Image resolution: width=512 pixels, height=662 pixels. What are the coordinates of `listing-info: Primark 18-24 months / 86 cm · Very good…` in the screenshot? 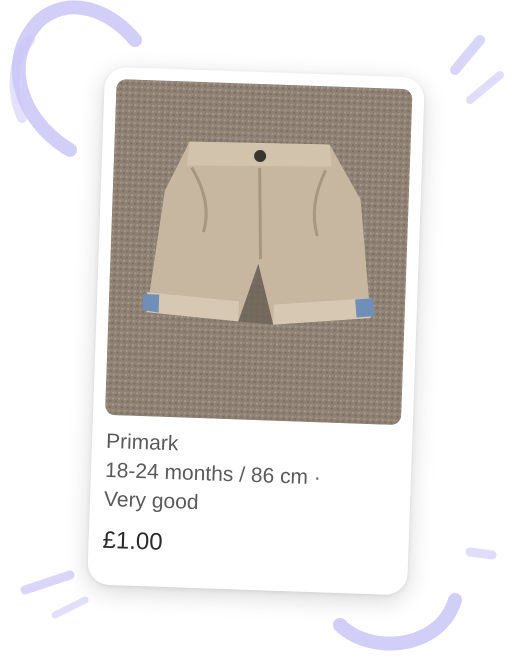 It's located at (250, 496).